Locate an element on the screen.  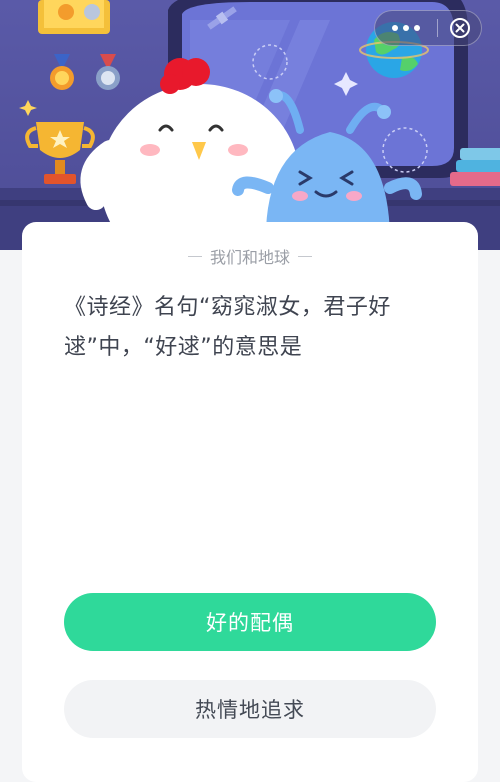
answer-option-1-label: 好的配偶 is located at coordinates (250, 623).